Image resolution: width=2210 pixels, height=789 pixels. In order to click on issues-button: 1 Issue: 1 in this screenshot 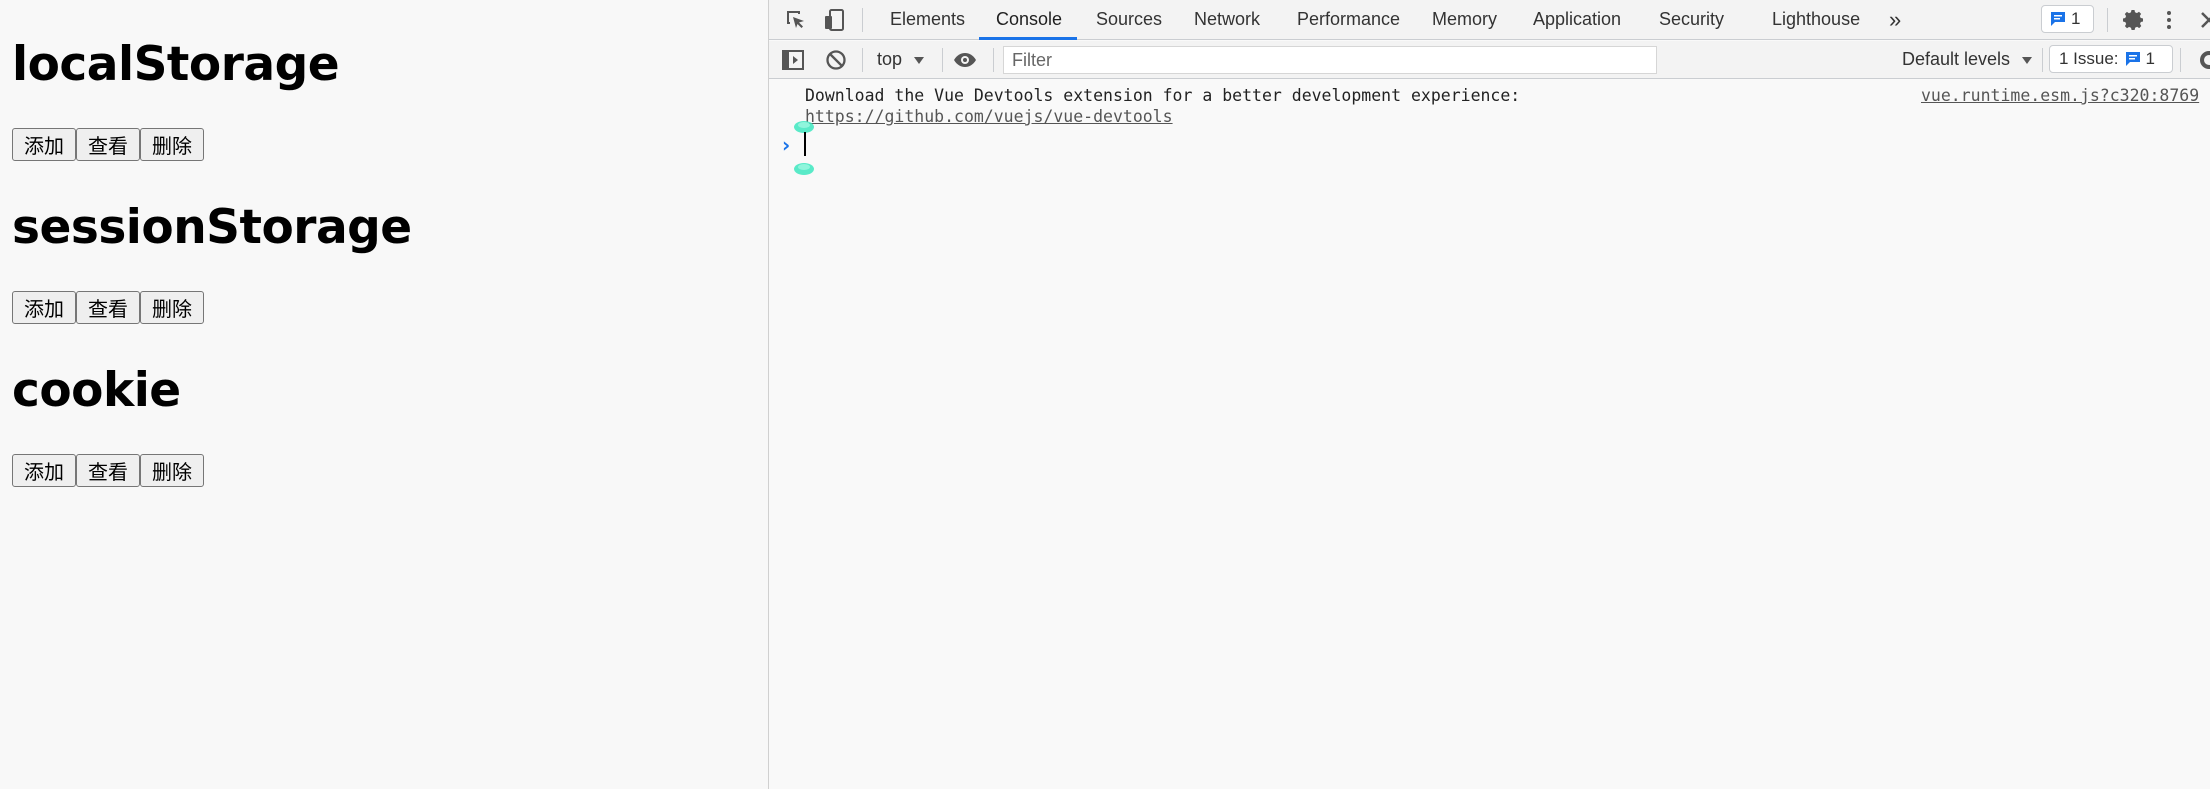, I will do `click(2111, 59)`.